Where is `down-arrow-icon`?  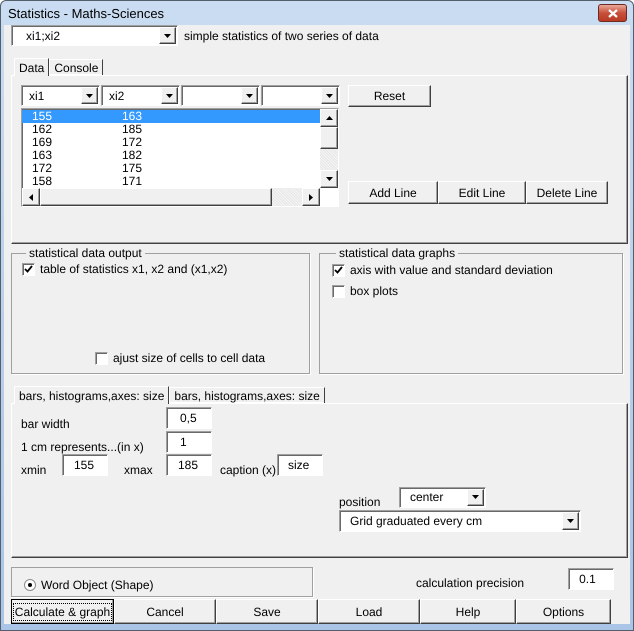
down-arrow-icon is located at coordinates (329, 179).